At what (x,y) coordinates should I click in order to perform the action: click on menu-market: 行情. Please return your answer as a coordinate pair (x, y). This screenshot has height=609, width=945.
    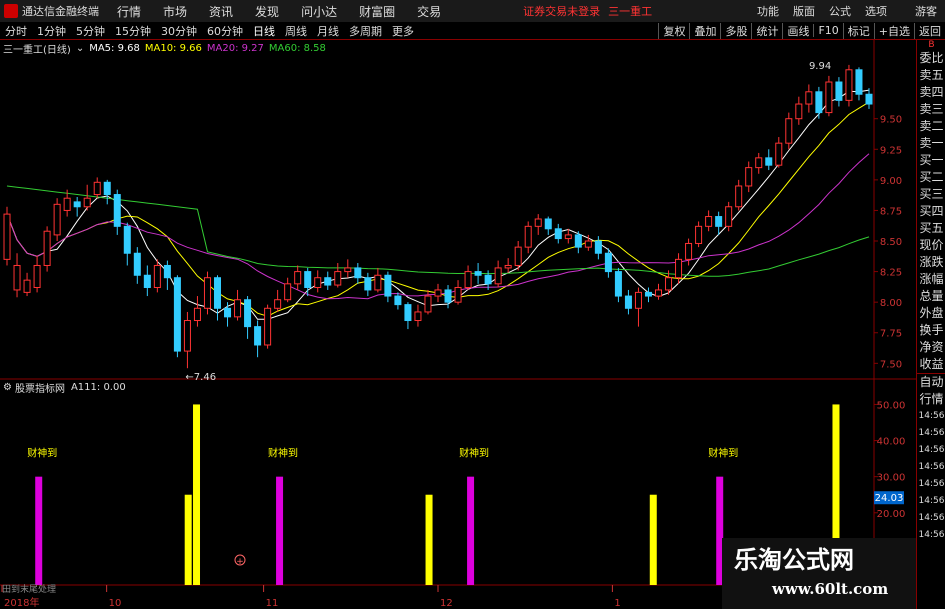
    Looking at the image, I should click on (129, 11).